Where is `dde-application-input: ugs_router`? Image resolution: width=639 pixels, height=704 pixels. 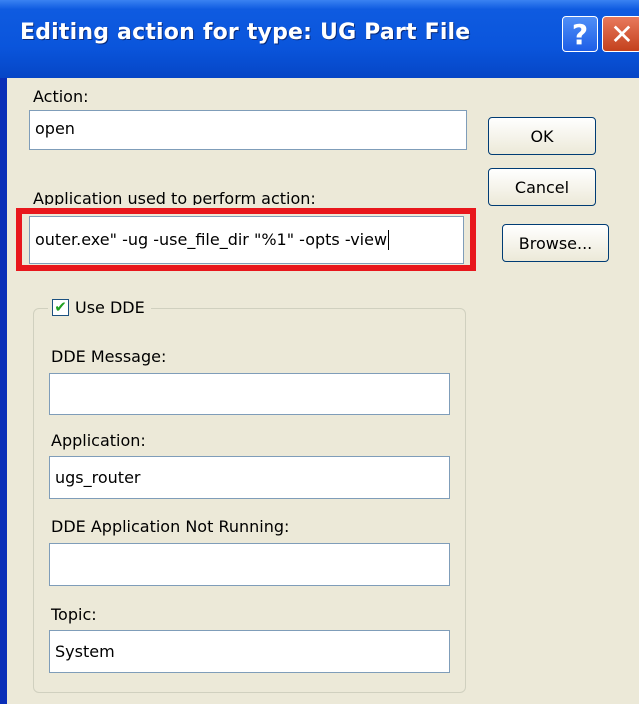
dde-application-input: ugs_router is located at coordinates (249, 477).